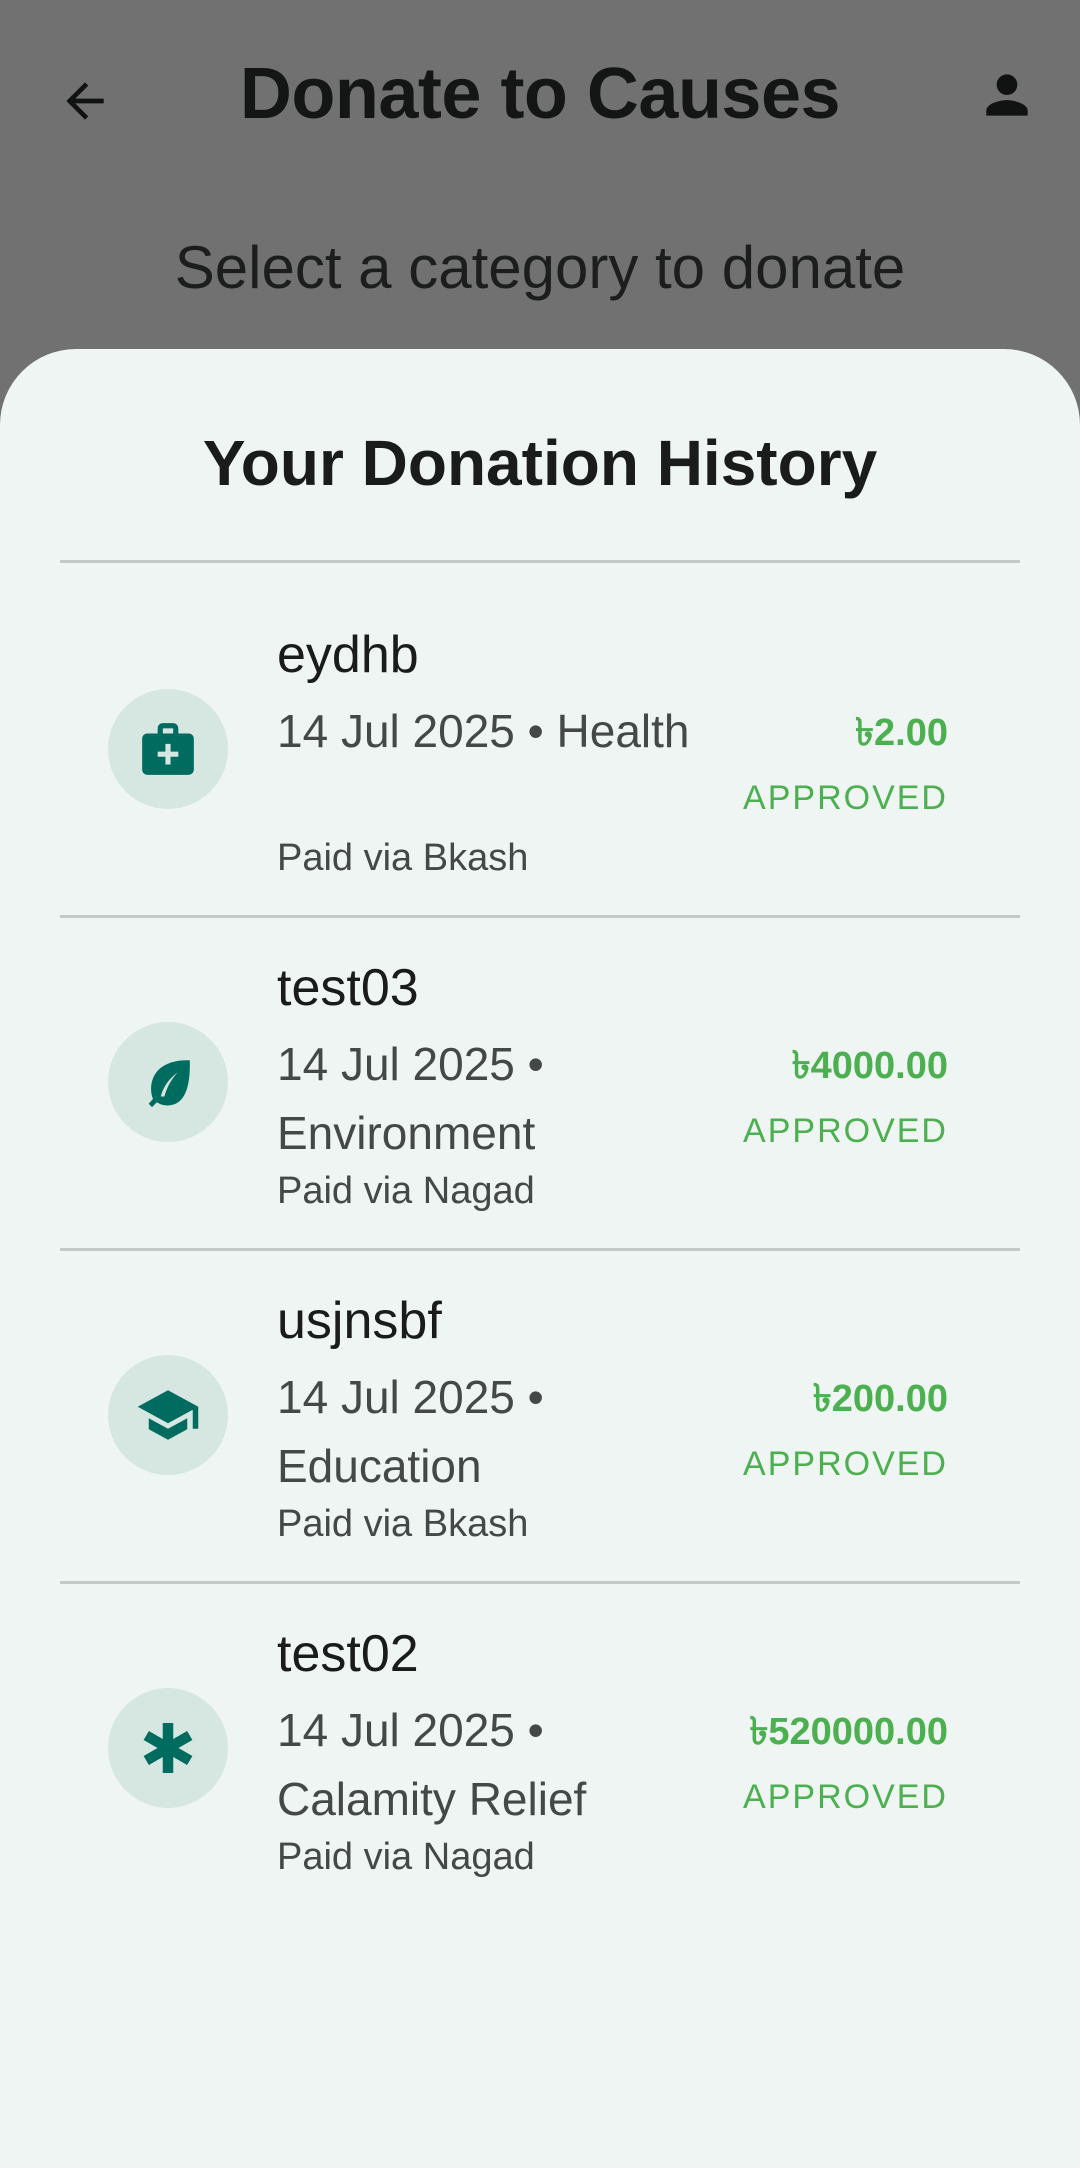 Image resolution: width=1080 pixels, height=2168 pixels. I want to click on graduation-cap-icon, so click(168, 1415).